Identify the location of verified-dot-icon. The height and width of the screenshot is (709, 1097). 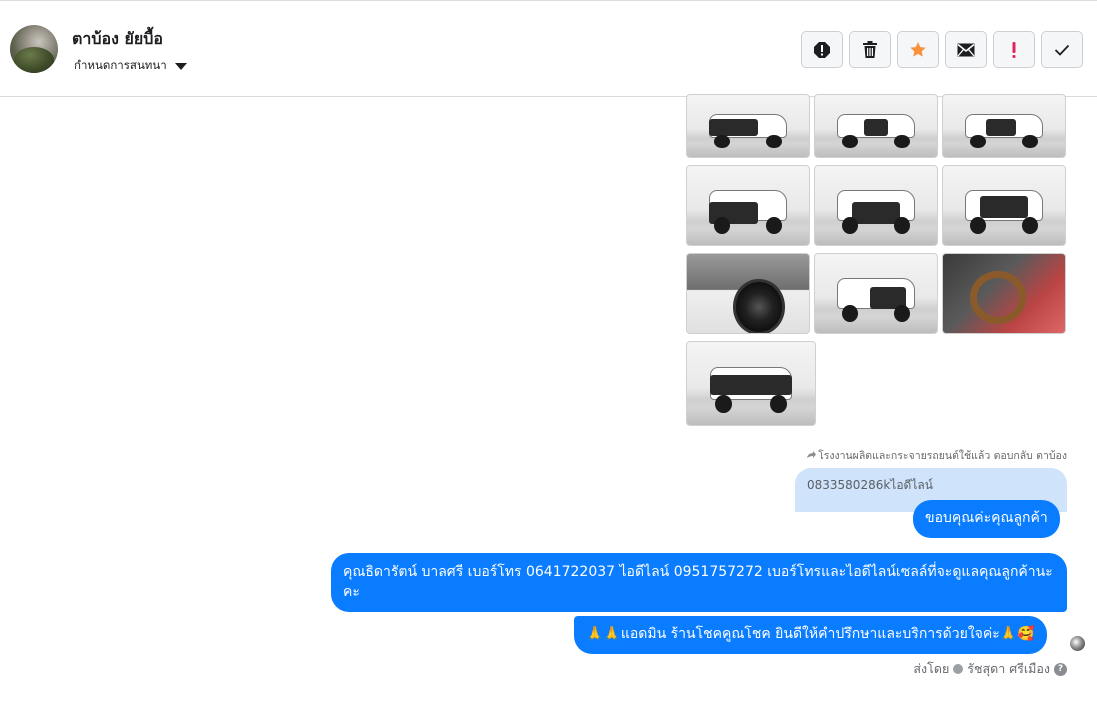
(958, 669).